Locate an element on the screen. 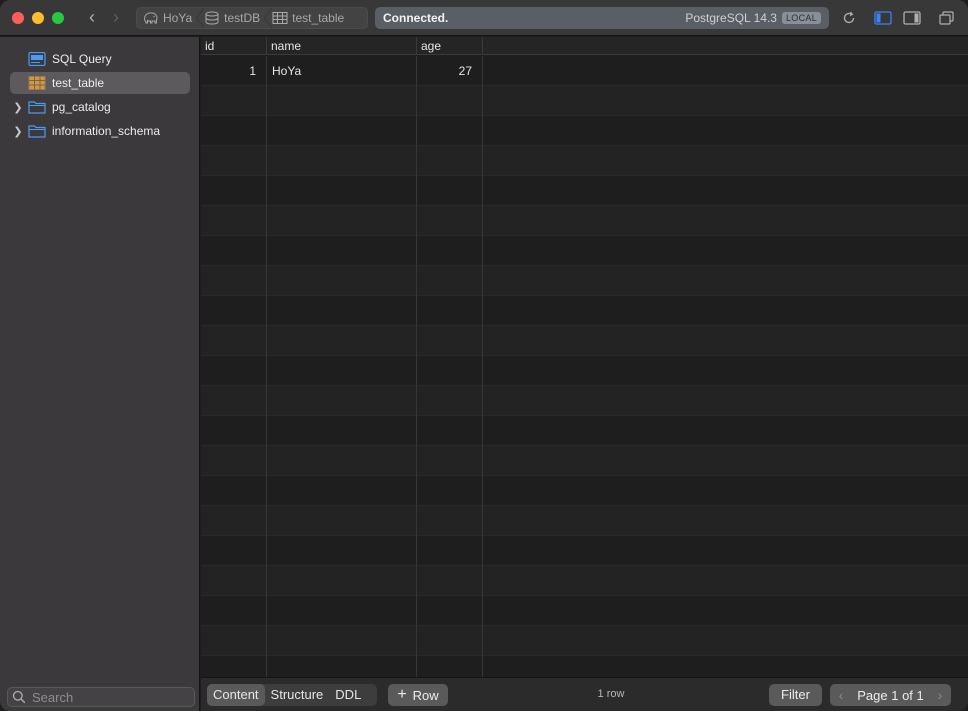  tab-structure: Structure is located at coordinates (297, 695).